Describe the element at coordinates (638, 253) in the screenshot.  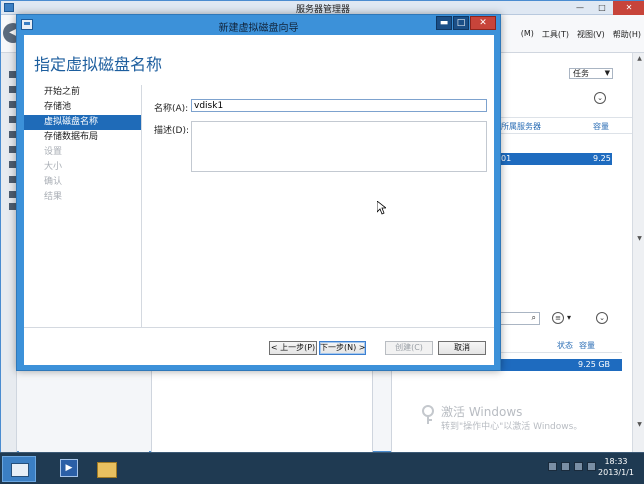
I see `vertical-scrollbar: ▲ ▼ ▼` at that location.